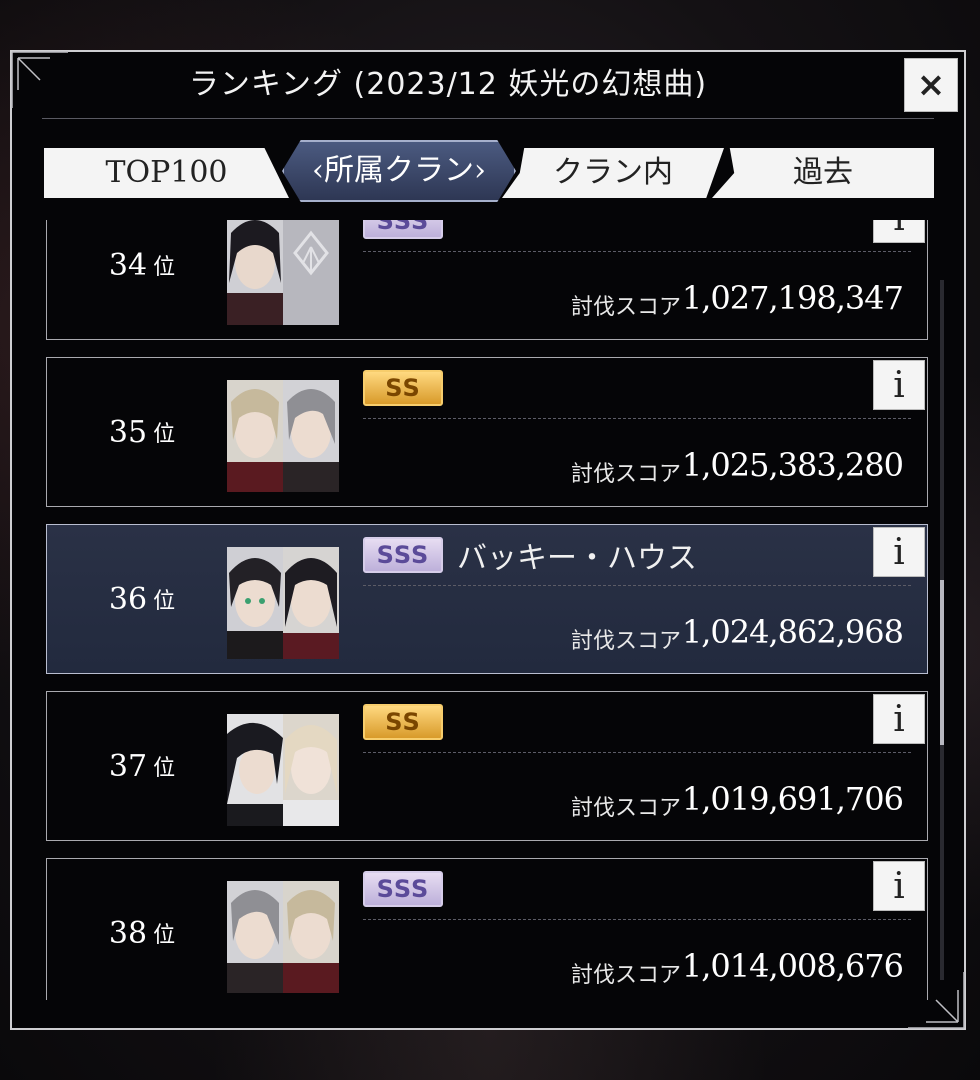 Image resolution: width=980 pixels, height=1080 pixels. What do you see at coordinates (487, 599) in the screenshot?
I see `ranking-row-own-clan: 36 位 SSS バッキー・ハウス i 討伐スコア 1,024,862,968` at bounding box center [487, 599].